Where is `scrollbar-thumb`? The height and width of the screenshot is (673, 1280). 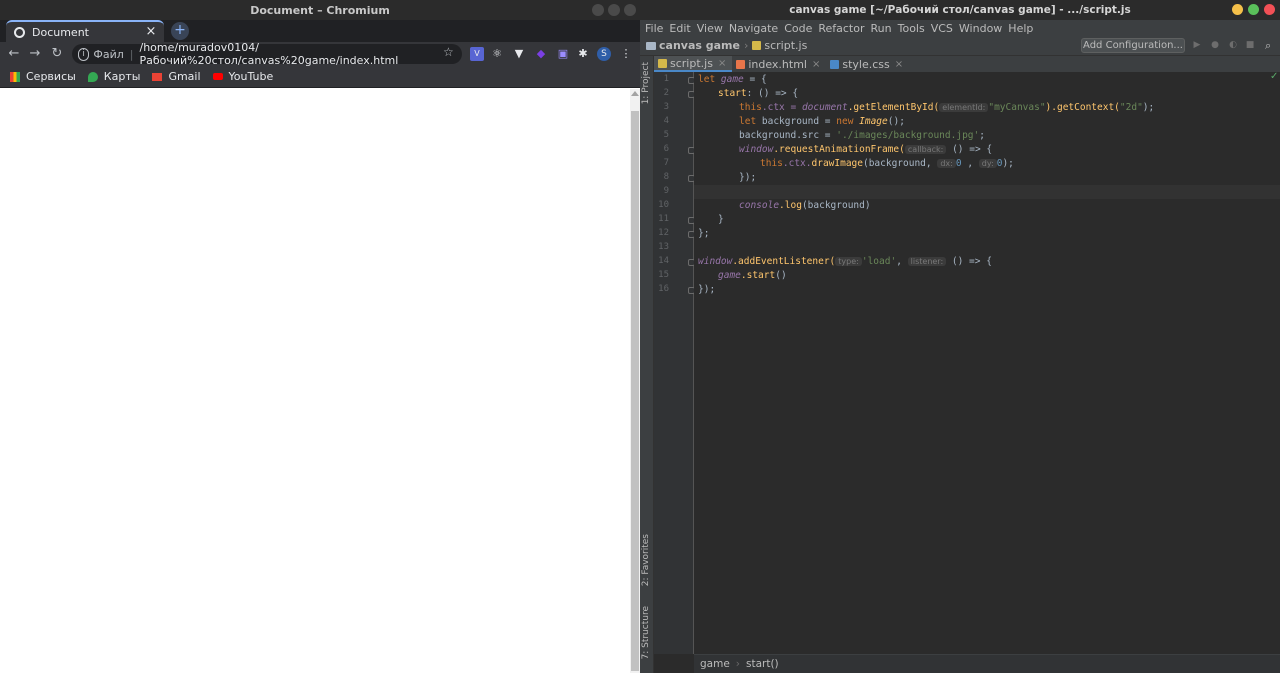
scrollbar-thumb is located at coordinates (635, 391).